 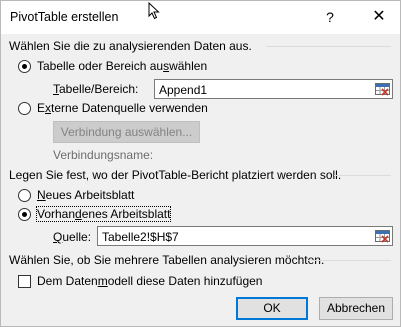 I want to click on source-value: Tabelle2!$H$7, so click(x=140, y=237).